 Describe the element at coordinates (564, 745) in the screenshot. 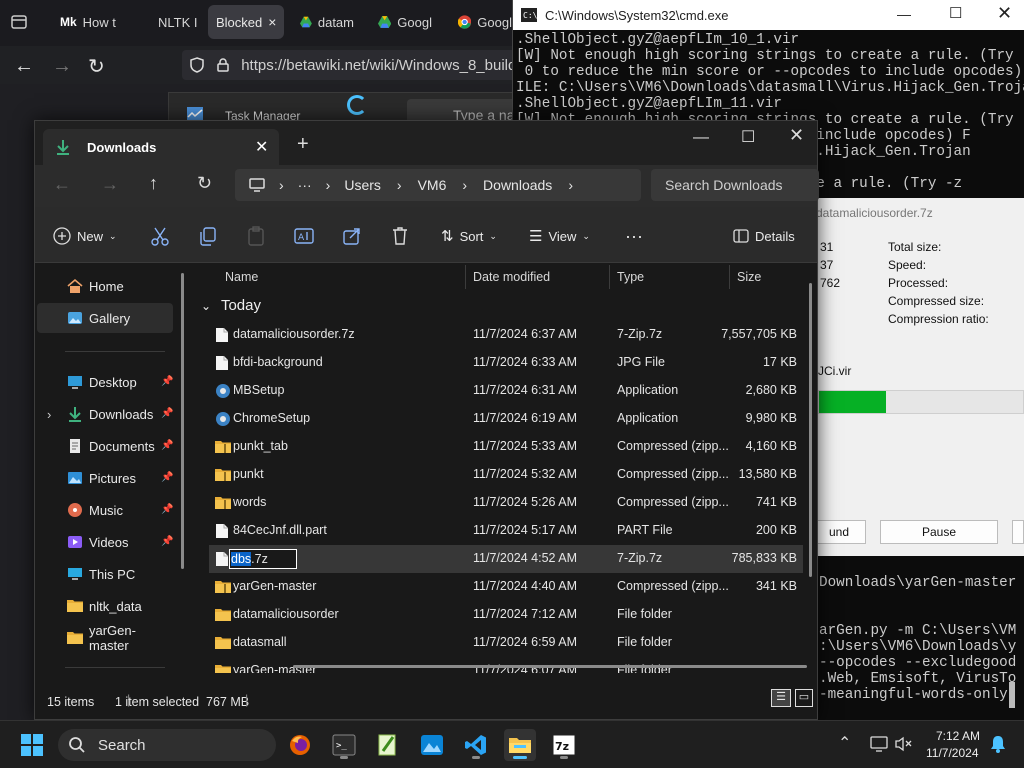

I see `7zip-icon: 7z` at that location.